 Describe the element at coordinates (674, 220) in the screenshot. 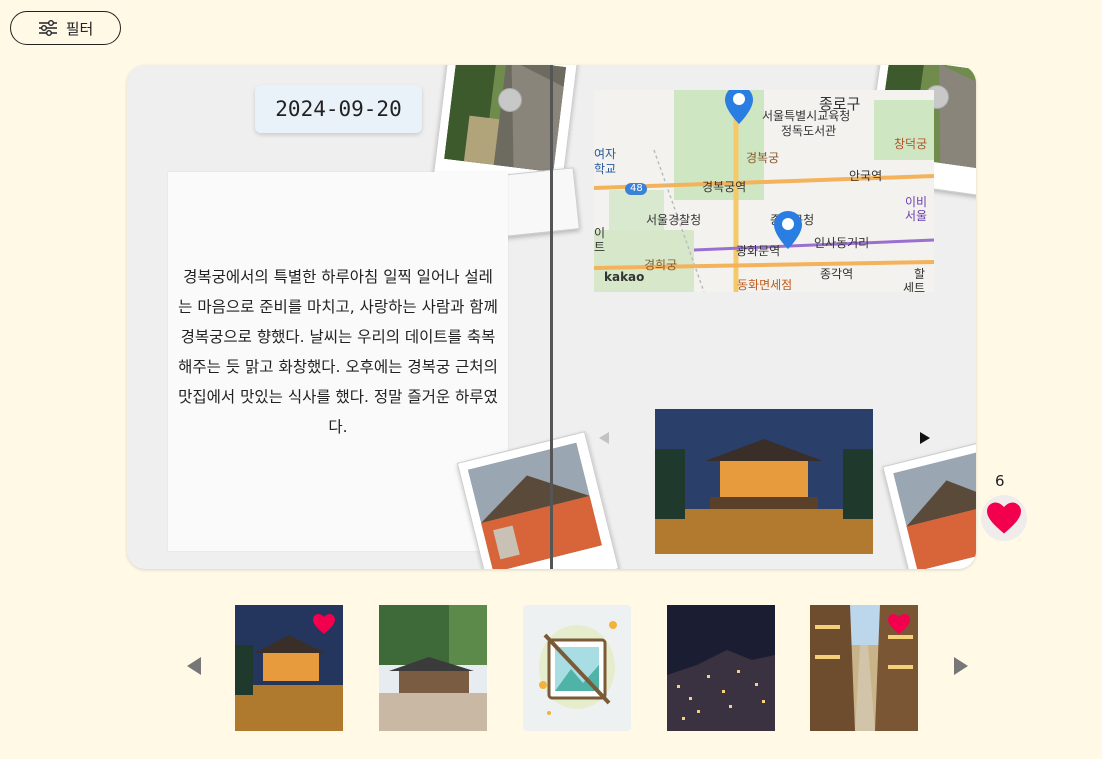

I see `map-label: 서울경찰청` at that location.